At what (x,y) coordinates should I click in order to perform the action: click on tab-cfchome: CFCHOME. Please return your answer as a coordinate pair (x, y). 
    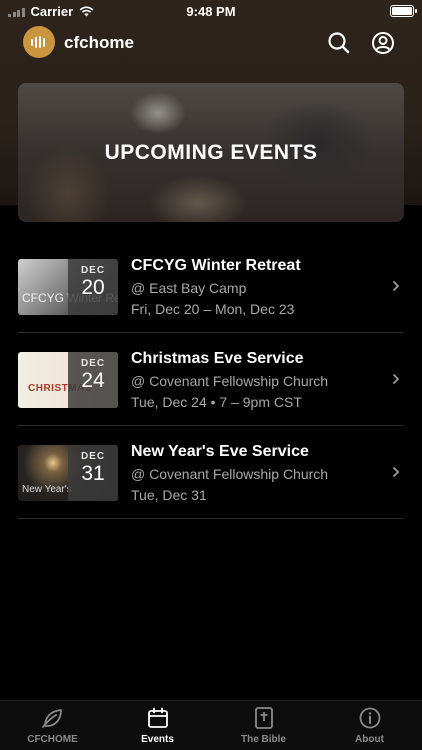
    Looking at the image, I should click on (52, 728).